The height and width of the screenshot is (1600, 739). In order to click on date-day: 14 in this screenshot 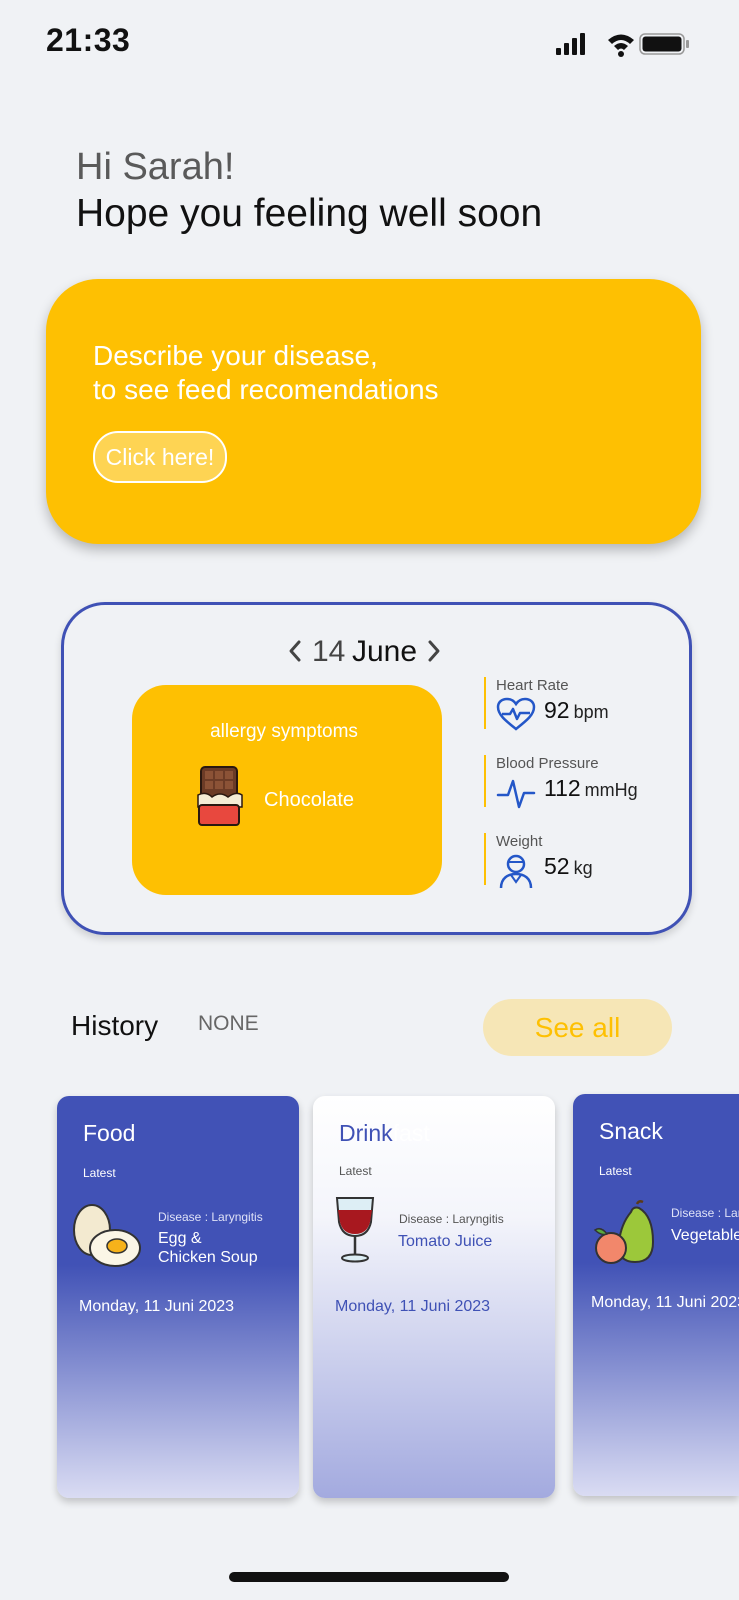, I will do `click(329, 651)`.